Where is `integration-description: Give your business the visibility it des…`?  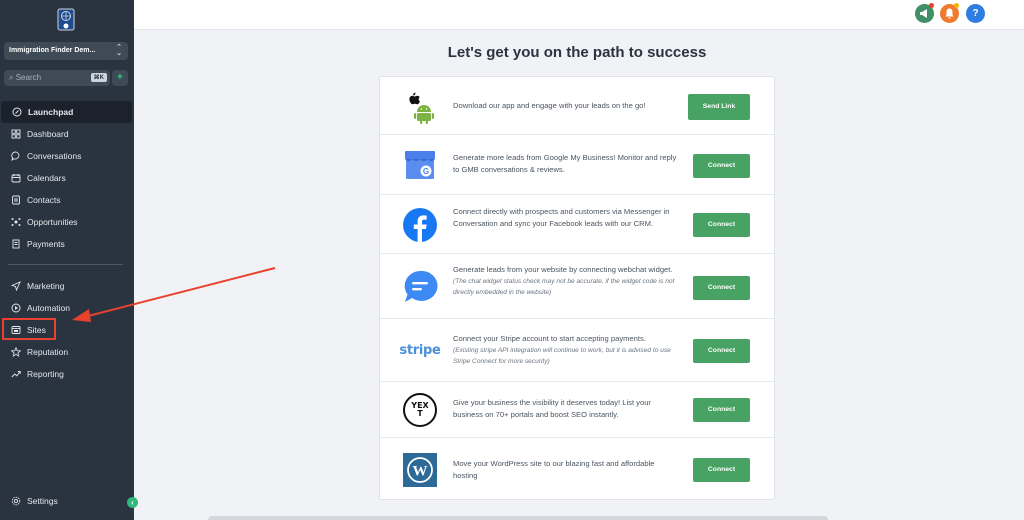
integration-description: Give your business the visibility it des… is located at coordinates (552, 408).